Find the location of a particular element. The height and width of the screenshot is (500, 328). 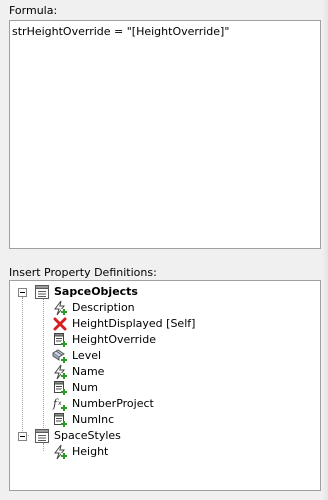

tree-item-level: Level is located at coordinates (165, 356).